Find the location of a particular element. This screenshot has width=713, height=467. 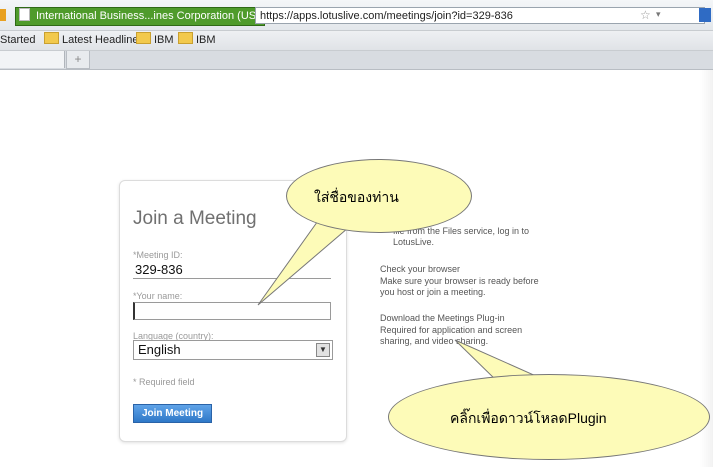

name-field is located at coordinates (232, 311).